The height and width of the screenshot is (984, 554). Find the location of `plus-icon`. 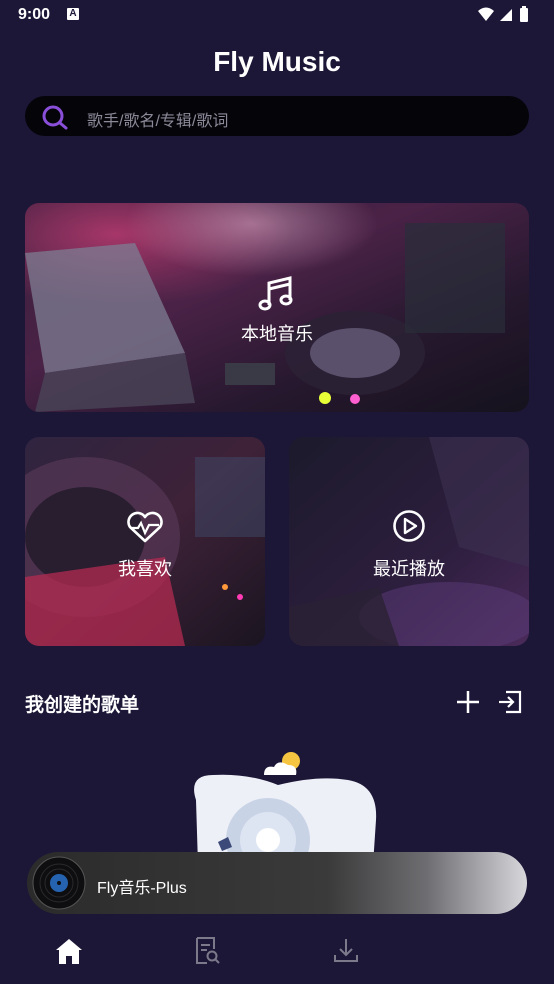

plus-icon is located at coordinates (468, 702).